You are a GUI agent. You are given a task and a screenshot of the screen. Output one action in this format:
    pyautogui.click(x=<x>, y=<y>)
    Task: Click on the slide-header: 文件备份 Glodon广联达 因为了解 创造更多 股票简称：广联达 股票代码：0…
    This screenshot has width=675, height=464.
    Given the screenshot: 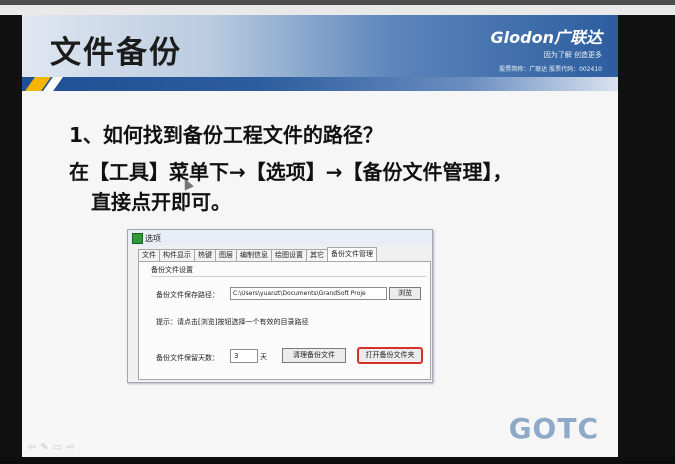 What is the action you would take?
    pyautogui.click(x=320, y=46)
    